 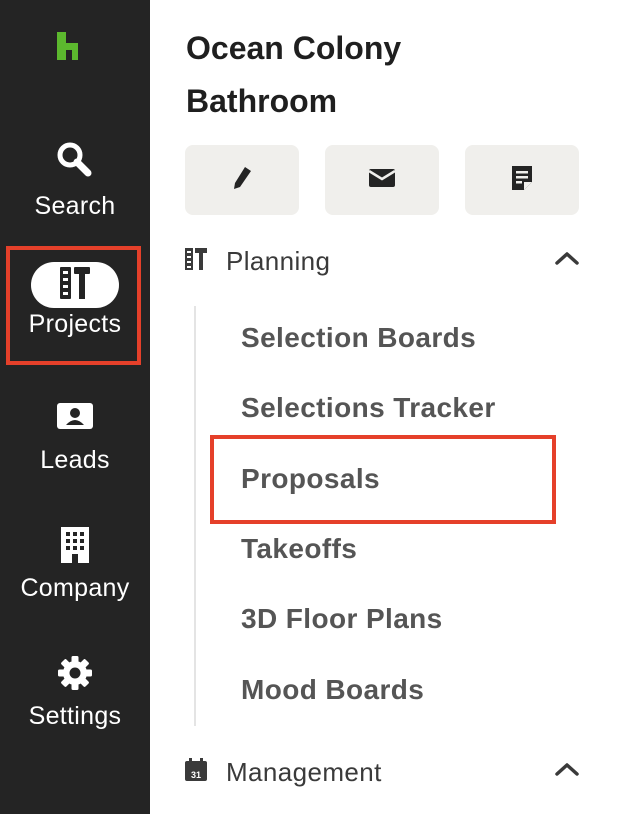 I want to click on menu-item-3d-floor-plans: 3D Floor Plans, so click(x=342, y=619).